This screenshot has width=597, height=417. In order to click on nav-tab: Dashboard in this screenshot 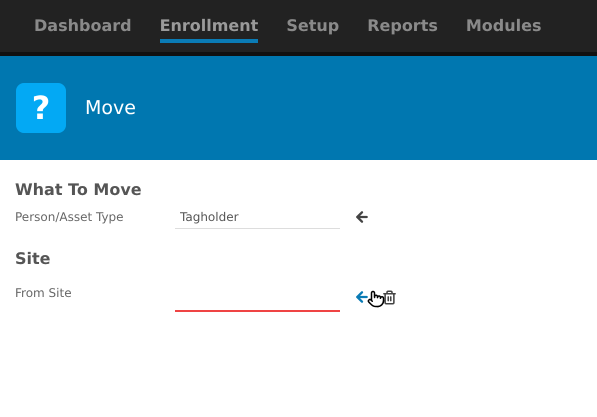, I will do `click(83, 21)`.